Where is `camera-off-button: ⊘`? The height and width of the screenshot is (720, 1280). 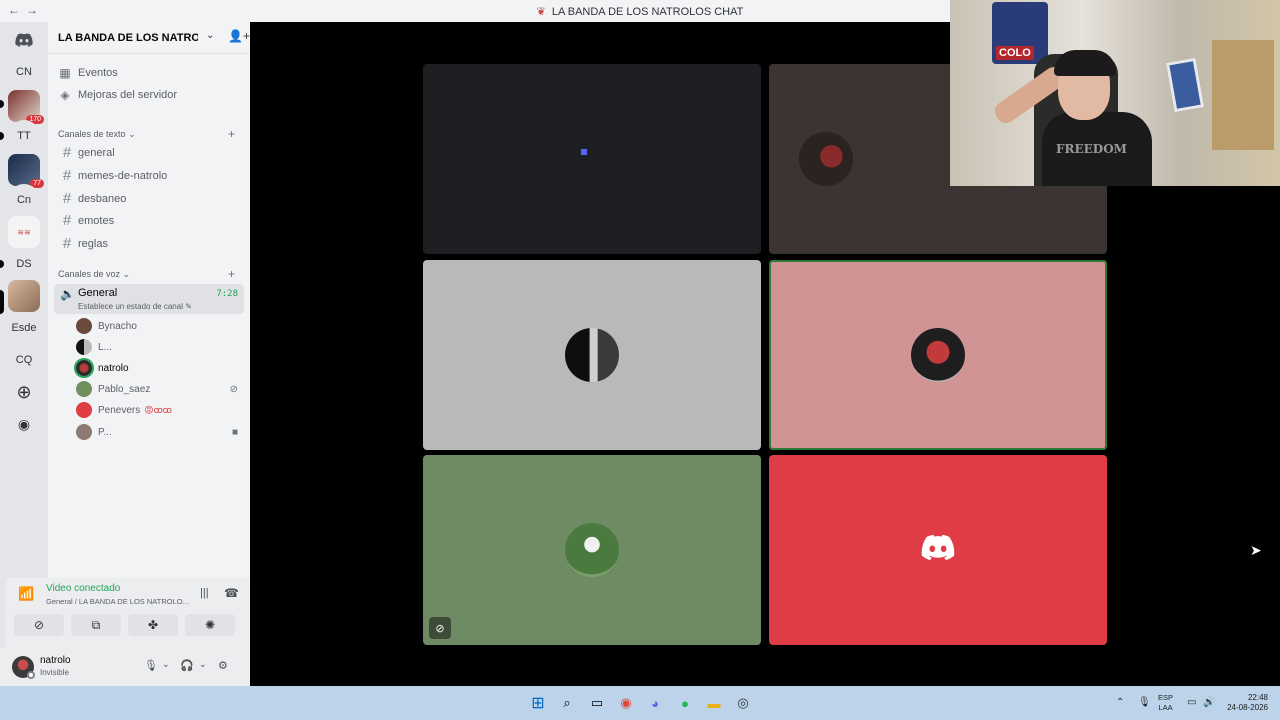 camera-off-button: ⊘ is located at coordinates (39, 625).